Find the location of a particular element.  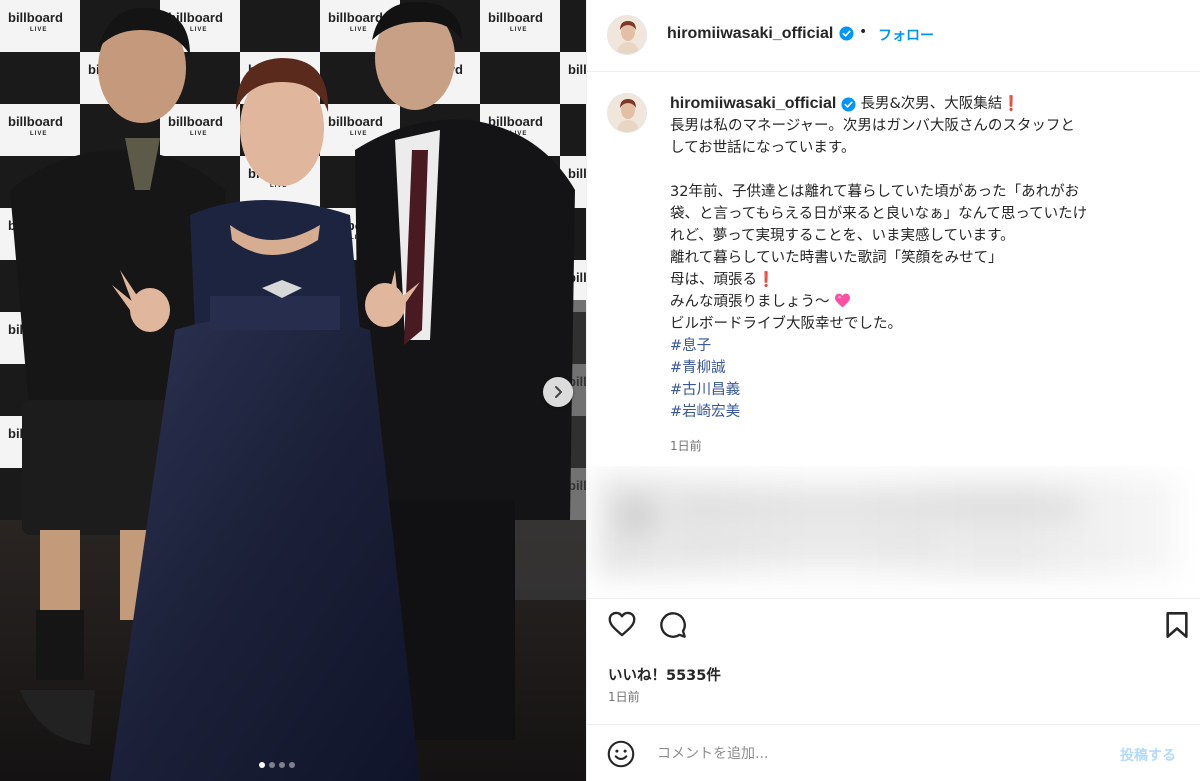

next-slide-button is located at coordinates (558, 392).